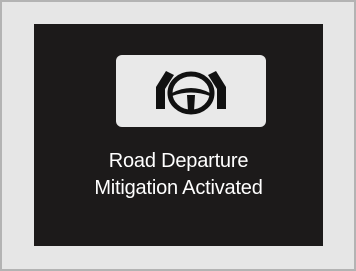  I want to click on alert-message-line-2: Mitigation Activated, so click(178, 188).